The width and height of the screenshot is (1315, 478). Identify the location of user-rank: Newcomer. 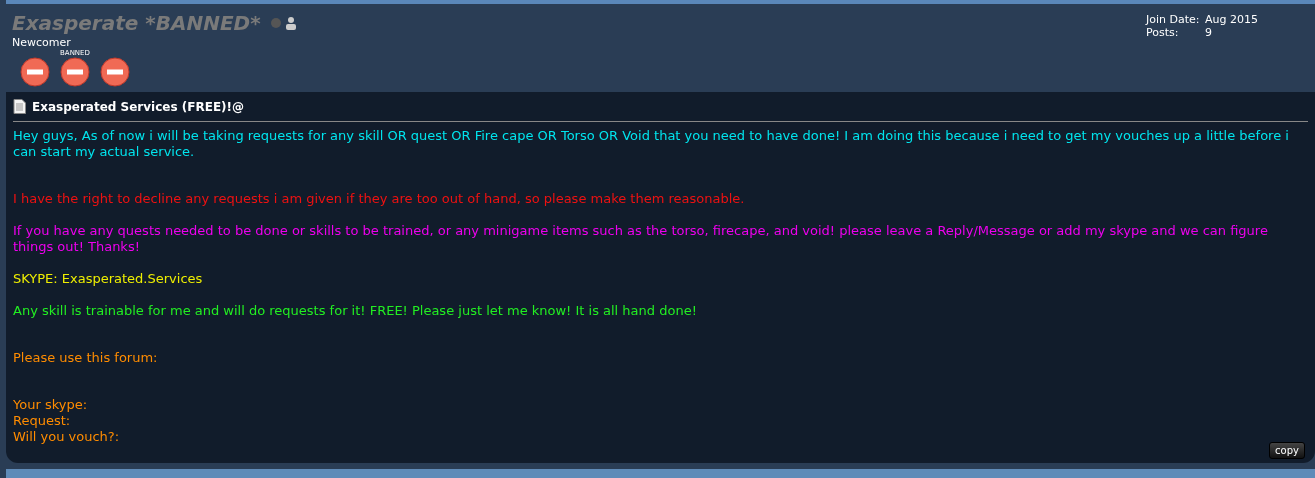
(42, 42).